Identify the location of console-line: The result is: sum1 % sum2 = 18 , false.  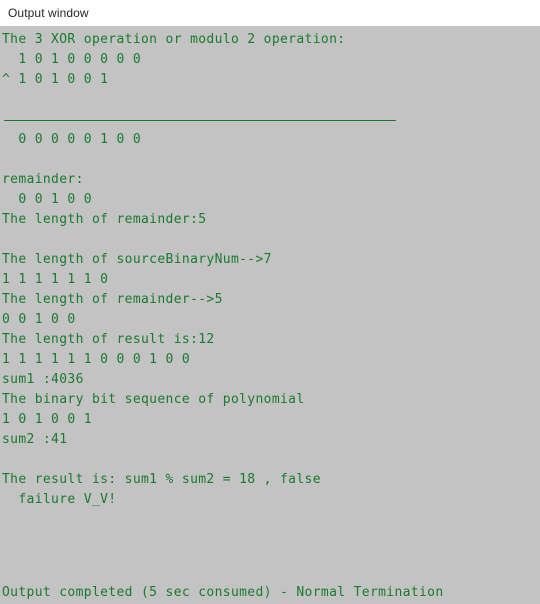
(161, 479).